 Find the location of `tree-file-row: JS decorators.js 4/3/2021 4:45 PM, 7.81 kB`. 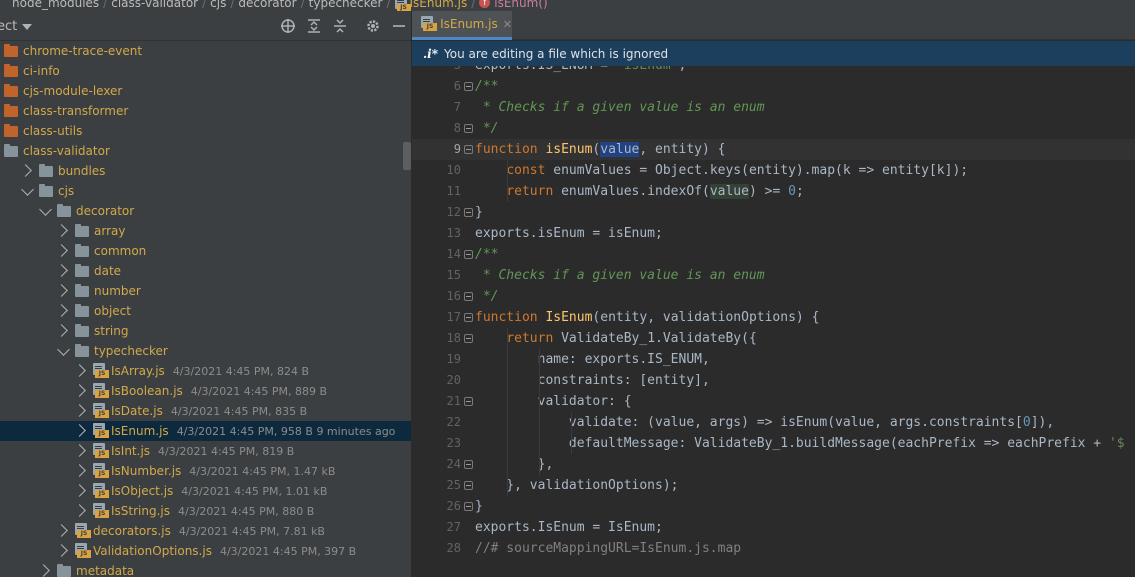

tree-file-row: JS decorators.js 4/3/2021 4:45 PM, 7.81 kB is located at coordinates (205, 531).